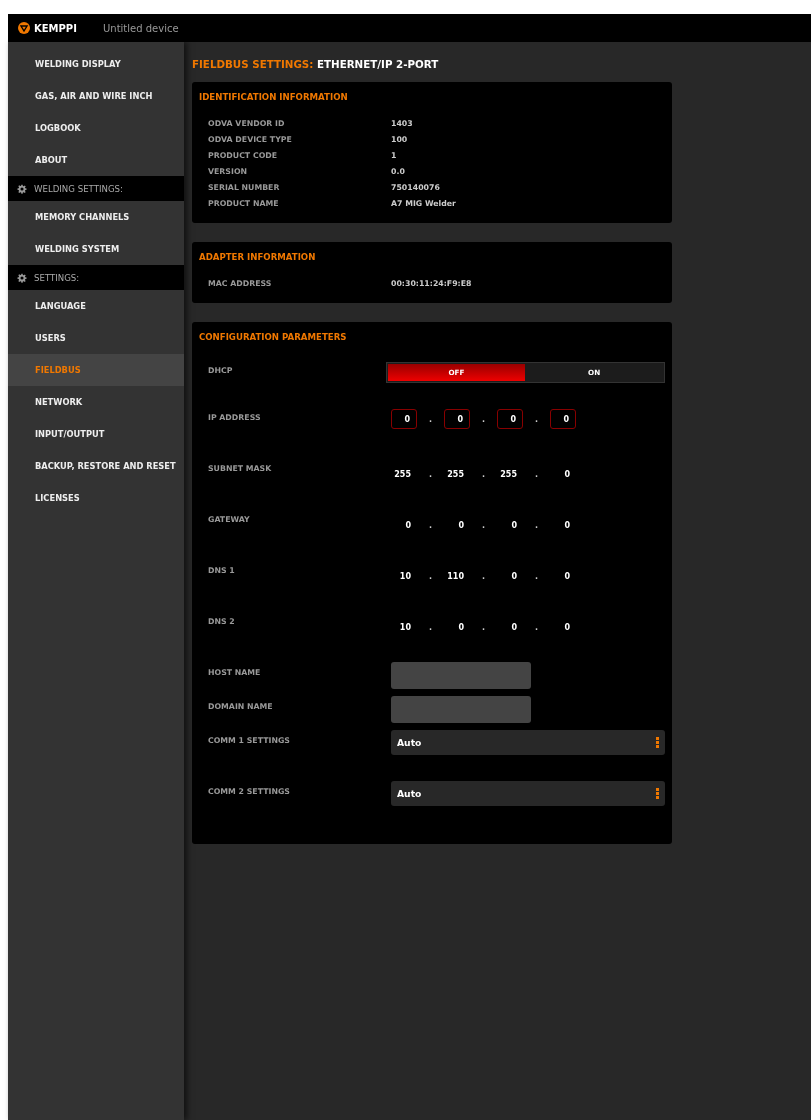 The height and width of the screenshot is (1120, 811). What do you see at coordinates (274, 97) in the screenshot?
I see `card-title: IDENTIFICATION INFORMATION` at bounding box center [274, 97].